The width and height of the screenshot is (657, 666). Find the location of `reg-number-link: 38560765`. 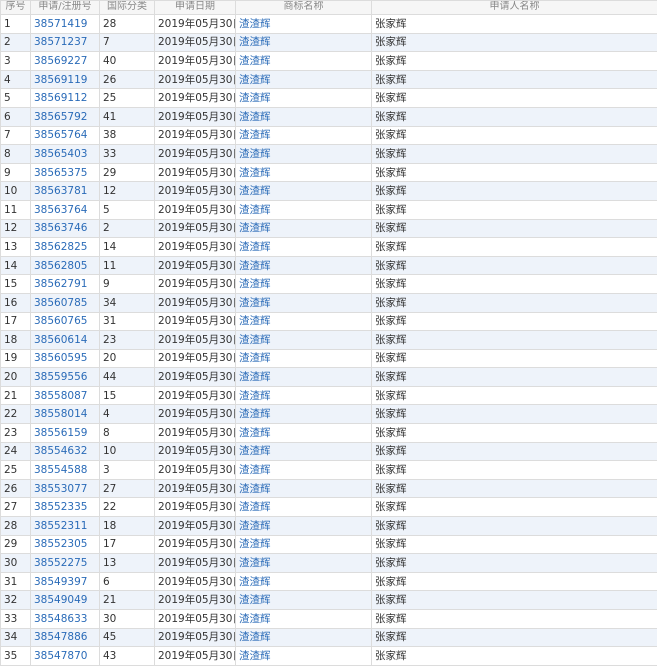

reg-number-link: 38560765 is located at coordinates (65, 321).